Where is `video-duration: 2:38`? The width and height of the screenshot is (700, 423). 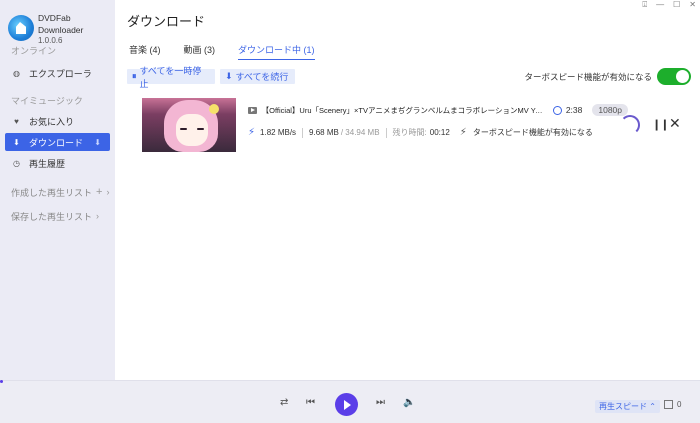
video-duration: 2:38 is located at coordinates (574, 110).